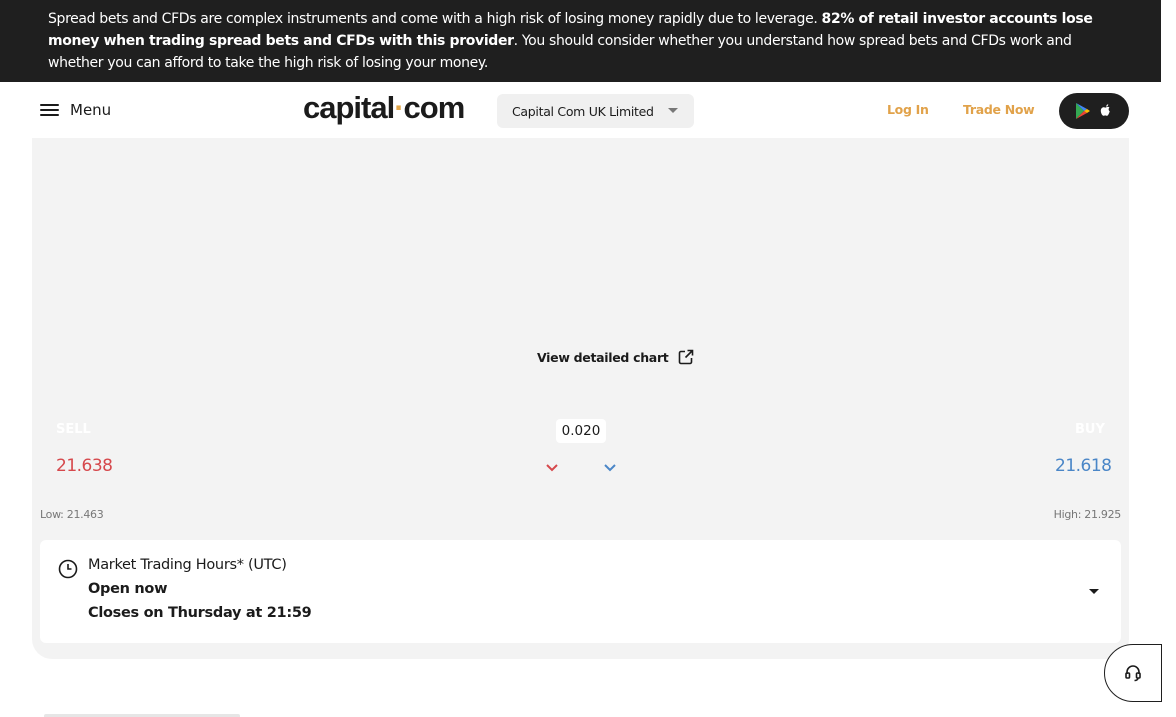  I want to click on capital-com-logo: capital·com, so click(384, 108).